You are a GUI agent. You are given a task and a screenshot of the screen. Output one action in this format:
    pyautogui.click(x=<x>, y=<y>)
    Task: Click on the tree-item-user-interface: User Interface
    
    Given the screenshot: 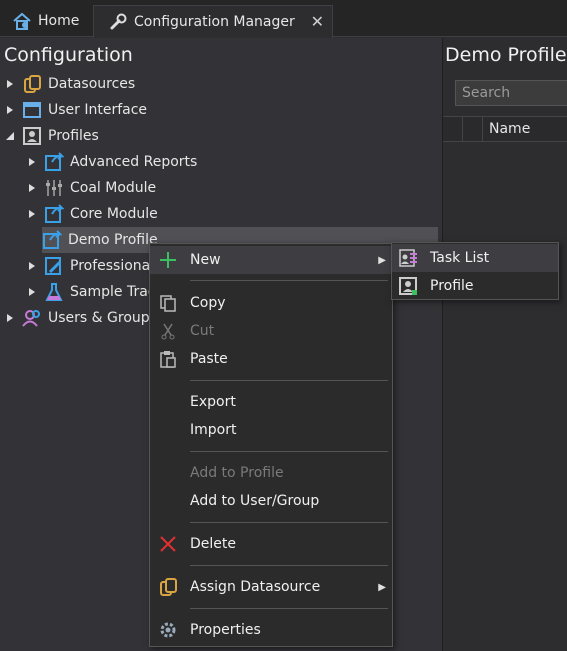 What is the action you would take?
    pyautogui.click(x=75, y=110)
    